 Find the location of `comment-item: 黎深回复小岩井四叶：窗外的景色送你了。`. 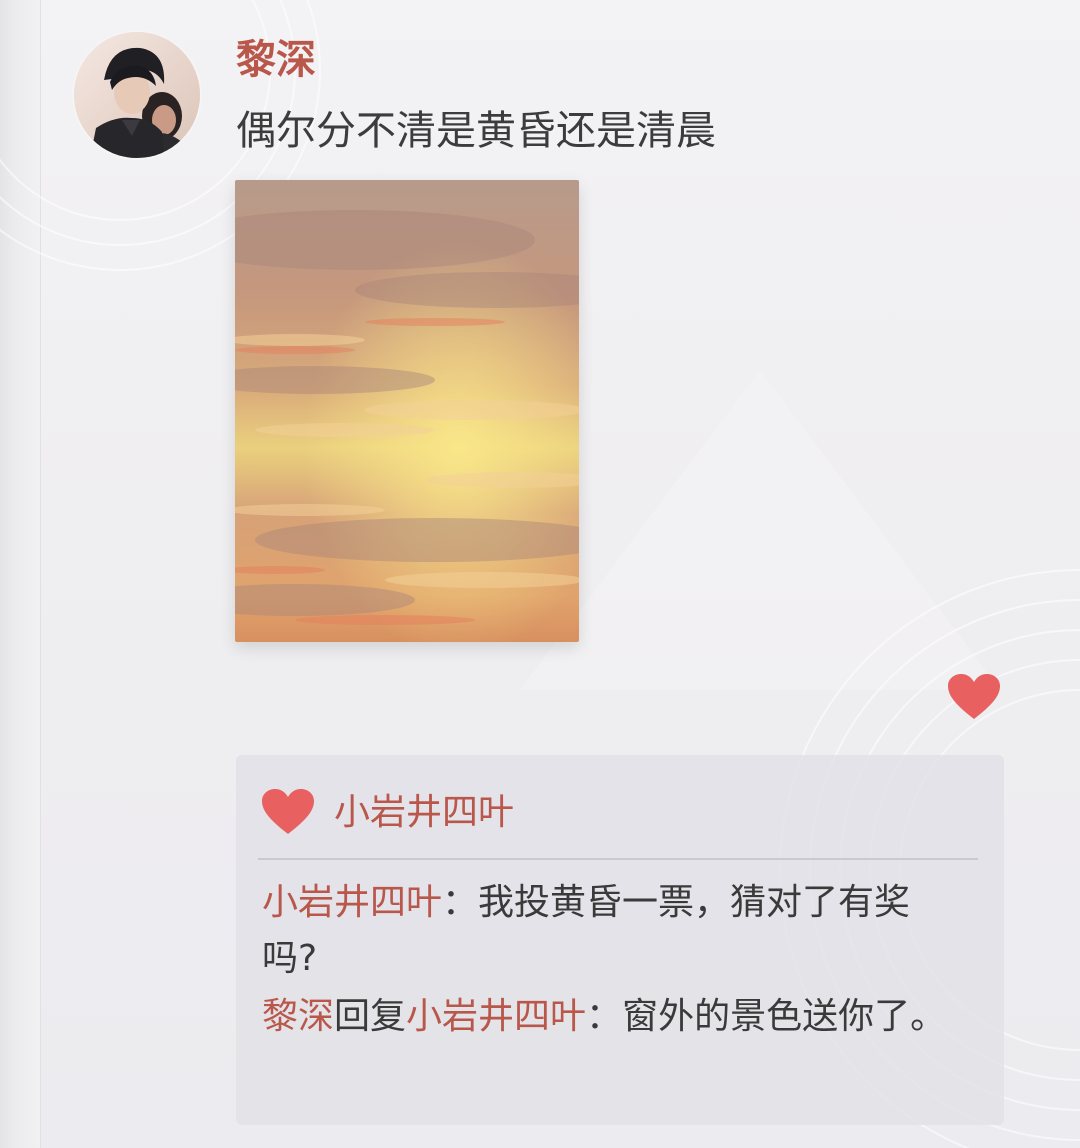

comment-item: 黎深回复小岩井四叶：窗外的景色送你了。 is located at coordinates (612, 1017).